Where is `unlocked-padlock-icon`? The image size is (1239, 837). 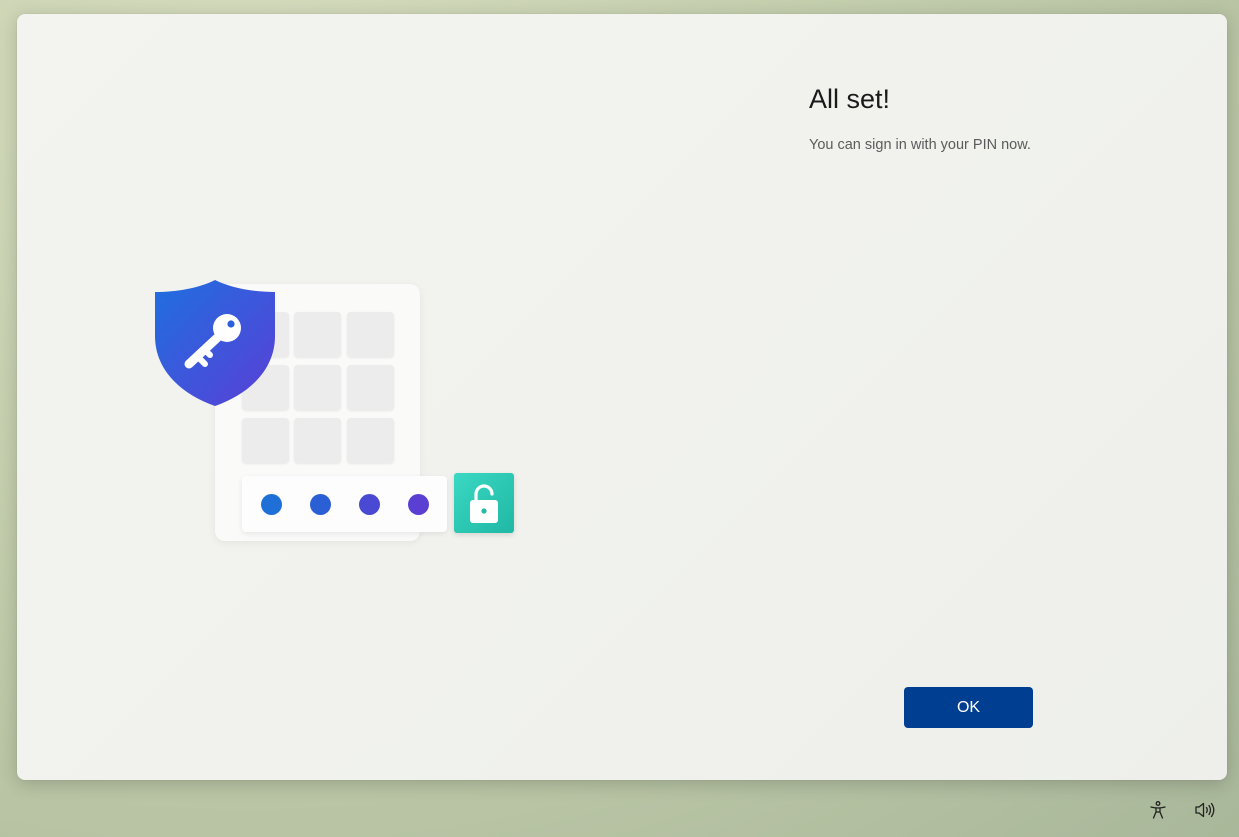
unlocked-padlock-icon is located at coordinates (484, 503).